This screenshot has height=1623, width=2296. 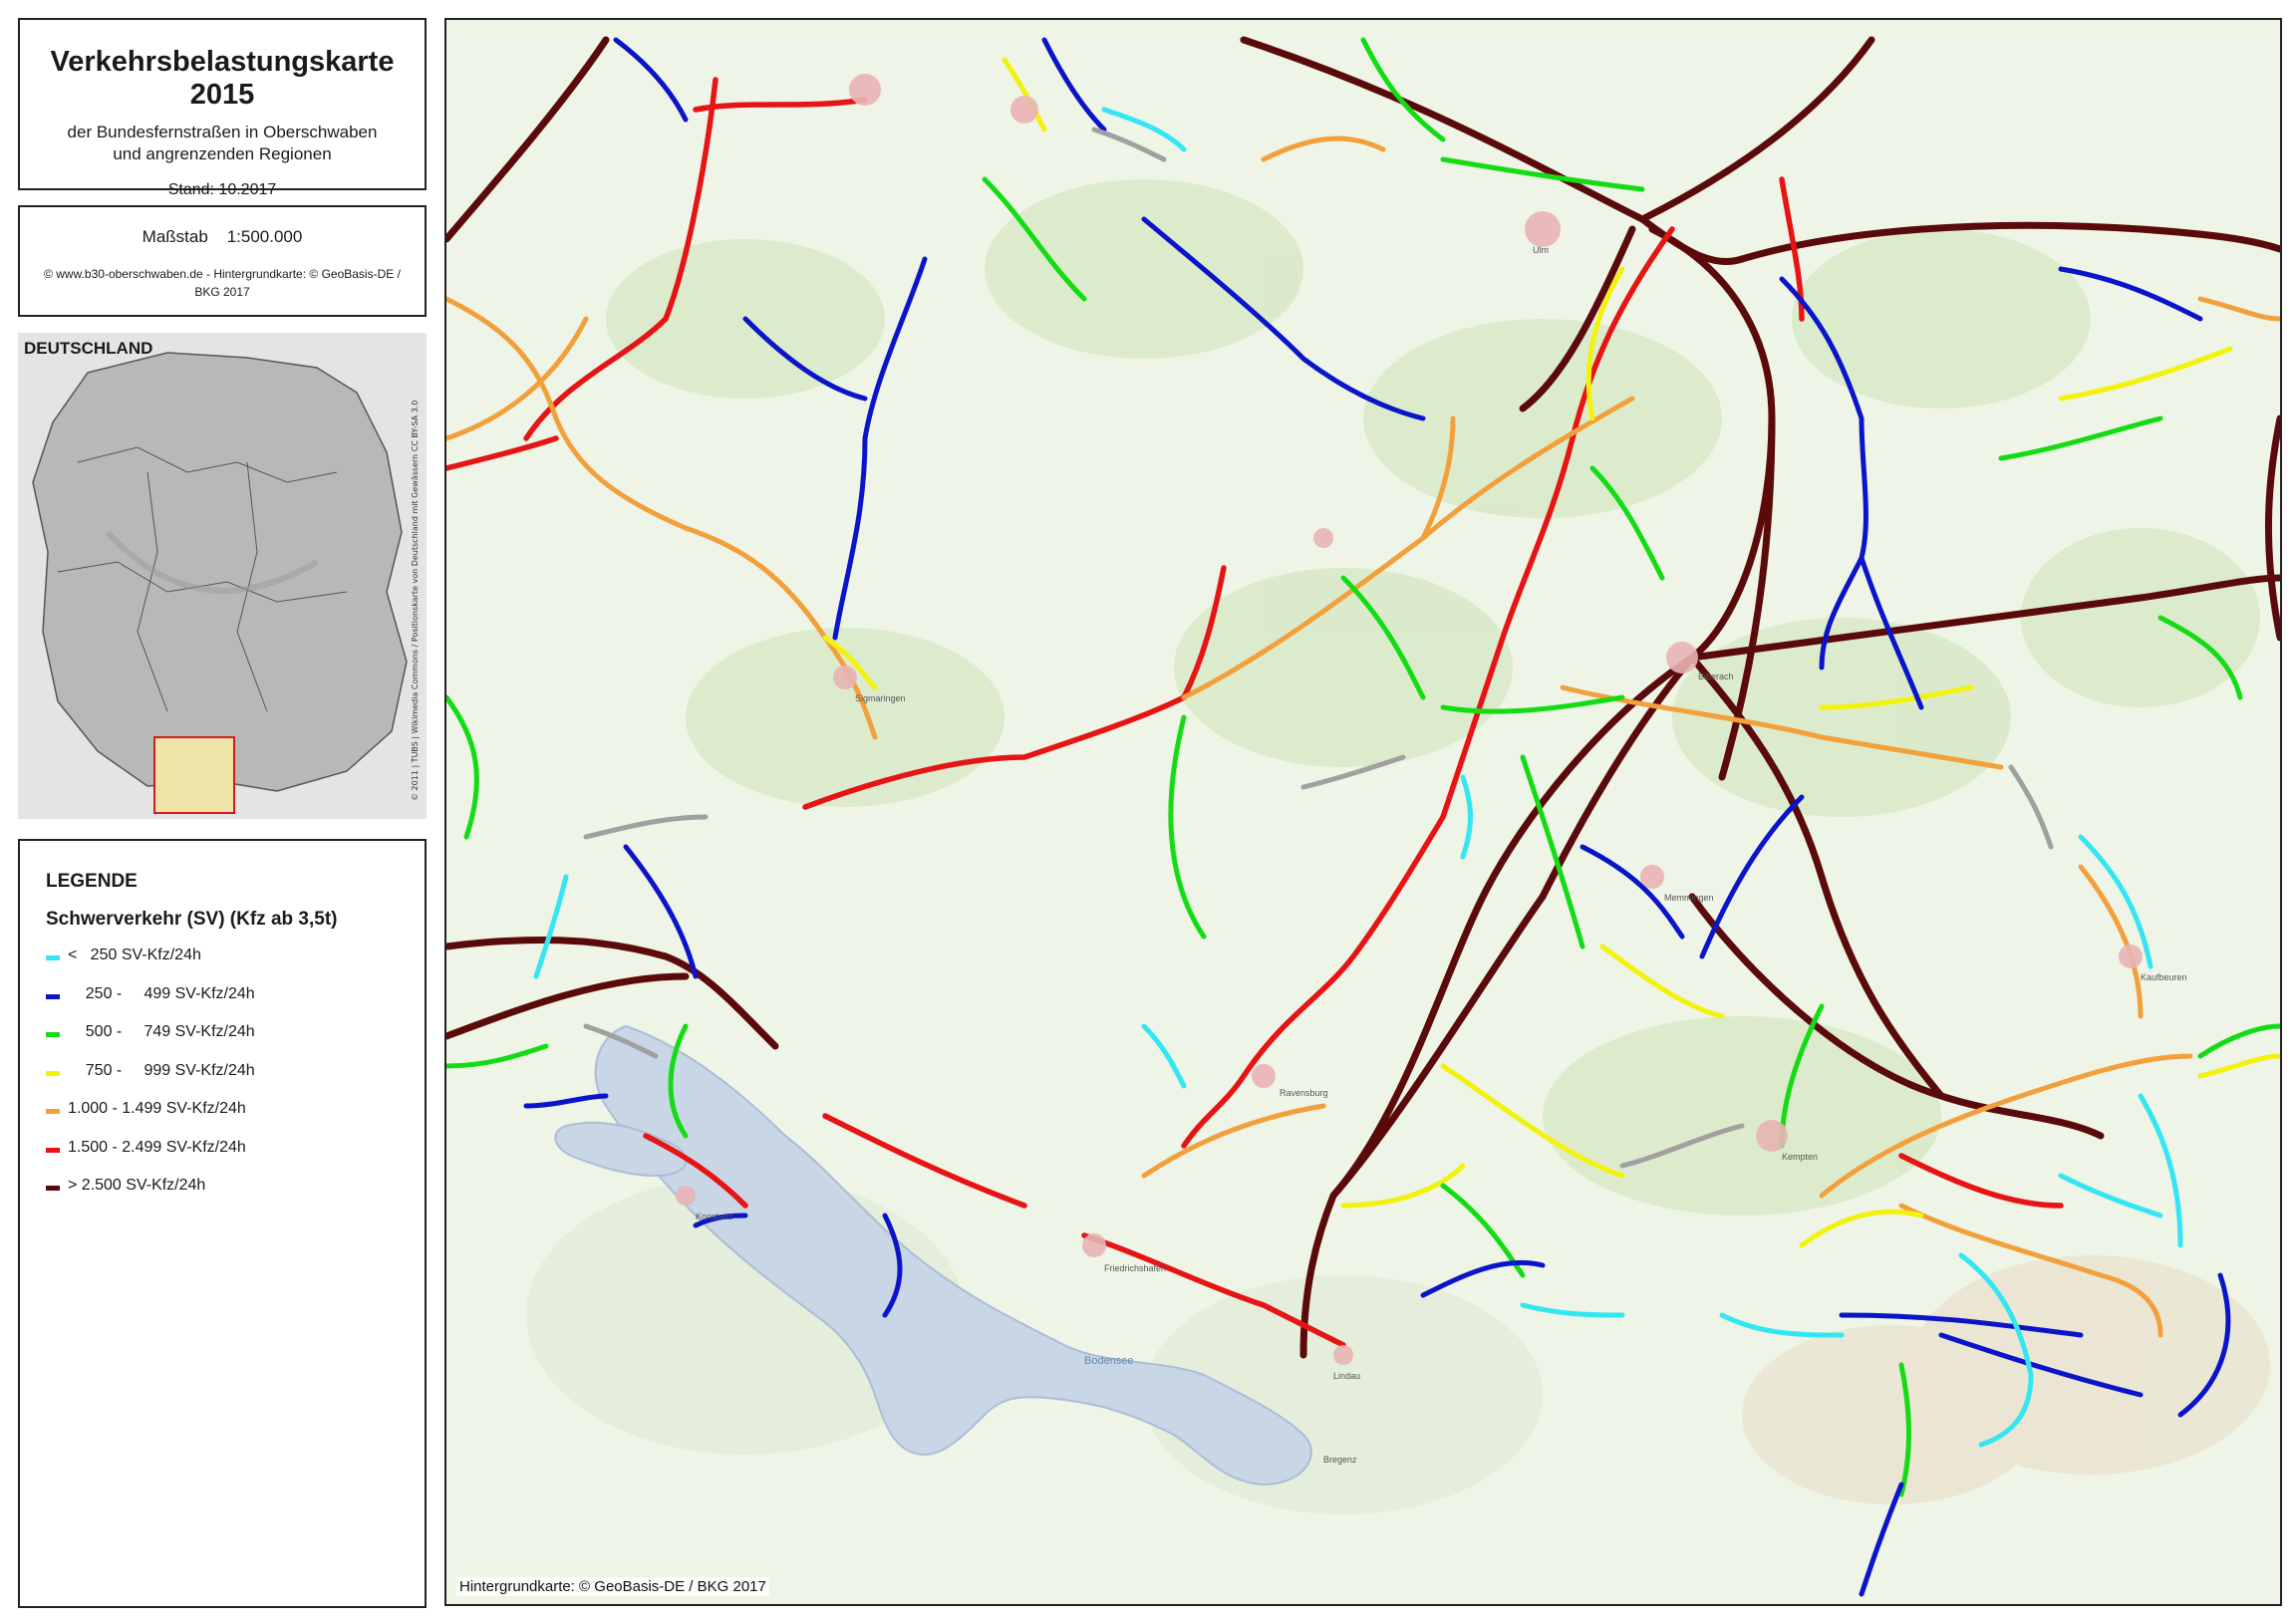 I want to click on map-subtitle-line2: und angrenzenden Regionen, so click(x=222, y=154).